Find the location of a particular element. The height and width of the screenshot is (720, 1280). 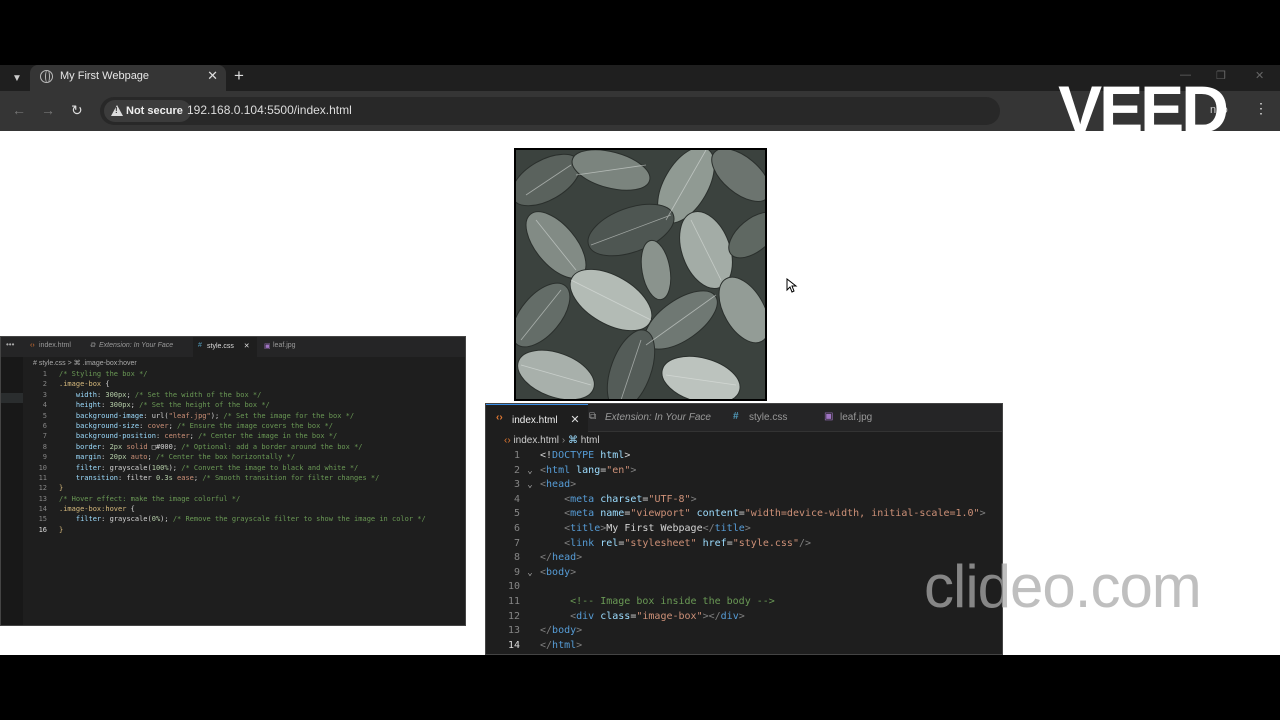

breadcrumb: # style.css > ⌘ .image-box:hover is located at coordinates (85, 363).